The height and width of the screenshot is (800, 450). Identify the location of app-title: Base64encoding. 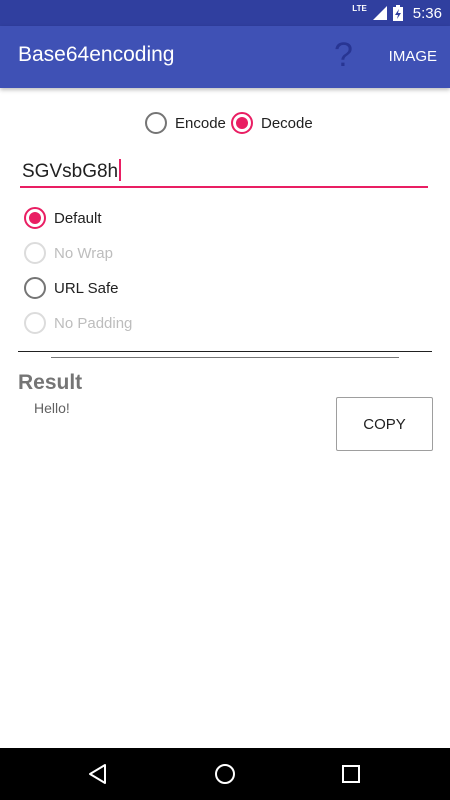
(96, 54).